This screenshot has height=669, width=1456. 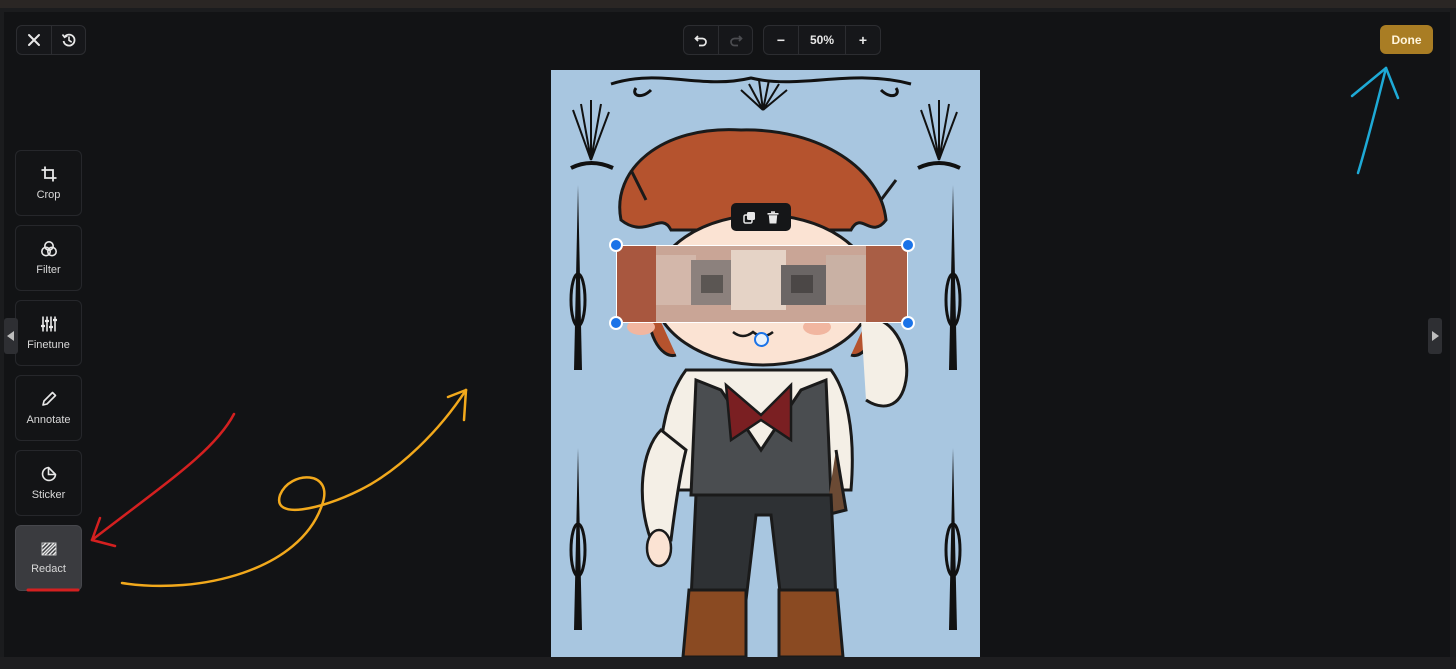 What do you see at coordinates (48, 408) in the screenshot?
I see `tool-annotate: Annotate` at bounding box center [48, 408].